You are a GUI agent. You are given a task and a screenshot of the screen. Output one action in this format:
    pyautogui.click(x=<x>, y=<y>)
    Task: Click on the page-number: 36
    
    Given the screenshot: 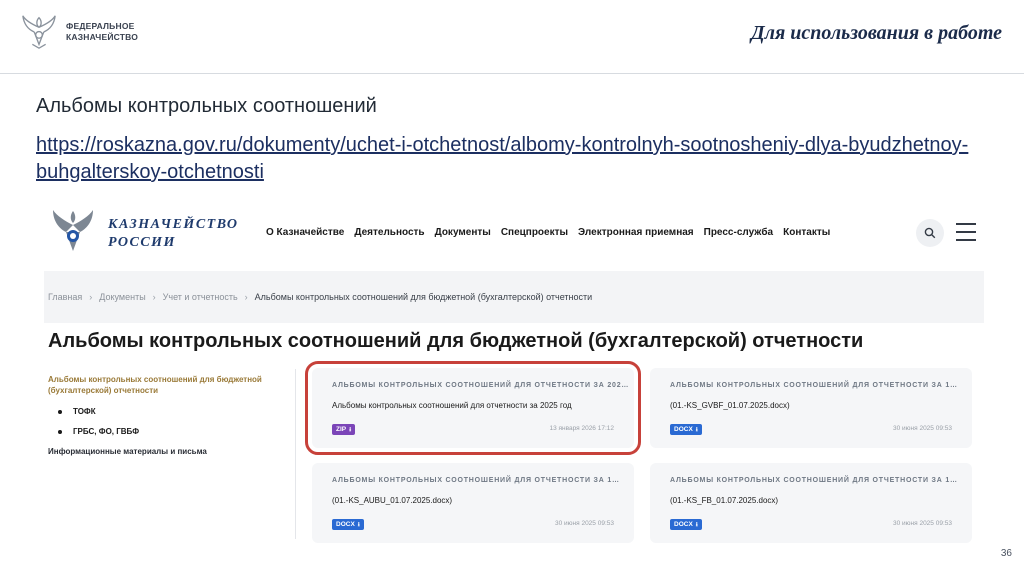 What is the action you would take?
    pyautogui.click(x=1006, y=553)
    